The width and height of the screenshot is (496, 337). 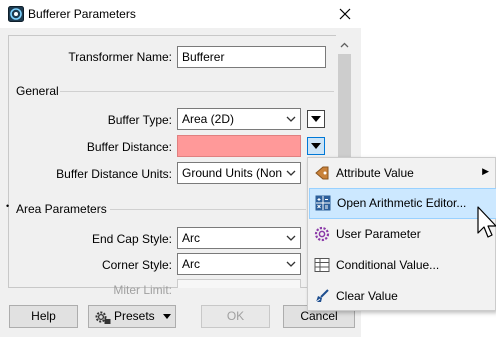 What do you see at coordinates (367, 296) in the screenshot?
I see `menu-item-label: Clear Value` at bounding box center [367, 296].